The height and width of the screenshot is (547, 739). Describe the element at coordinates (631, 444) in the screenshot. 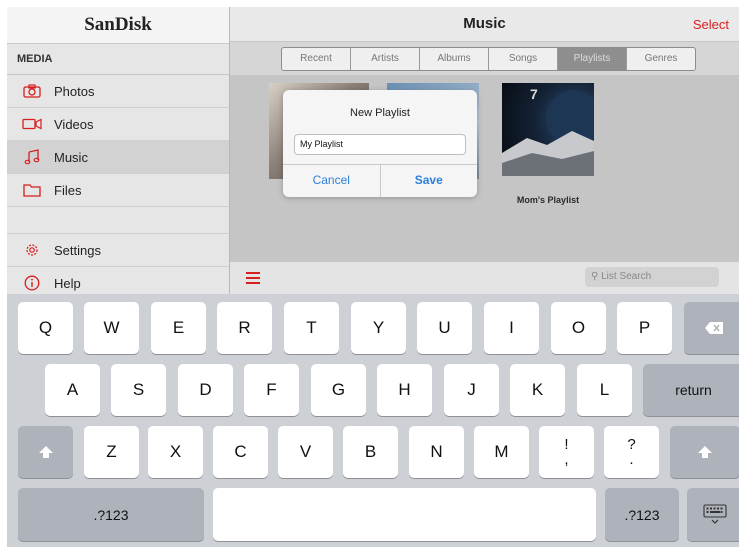

I see `key-question-label: ?` at that location.